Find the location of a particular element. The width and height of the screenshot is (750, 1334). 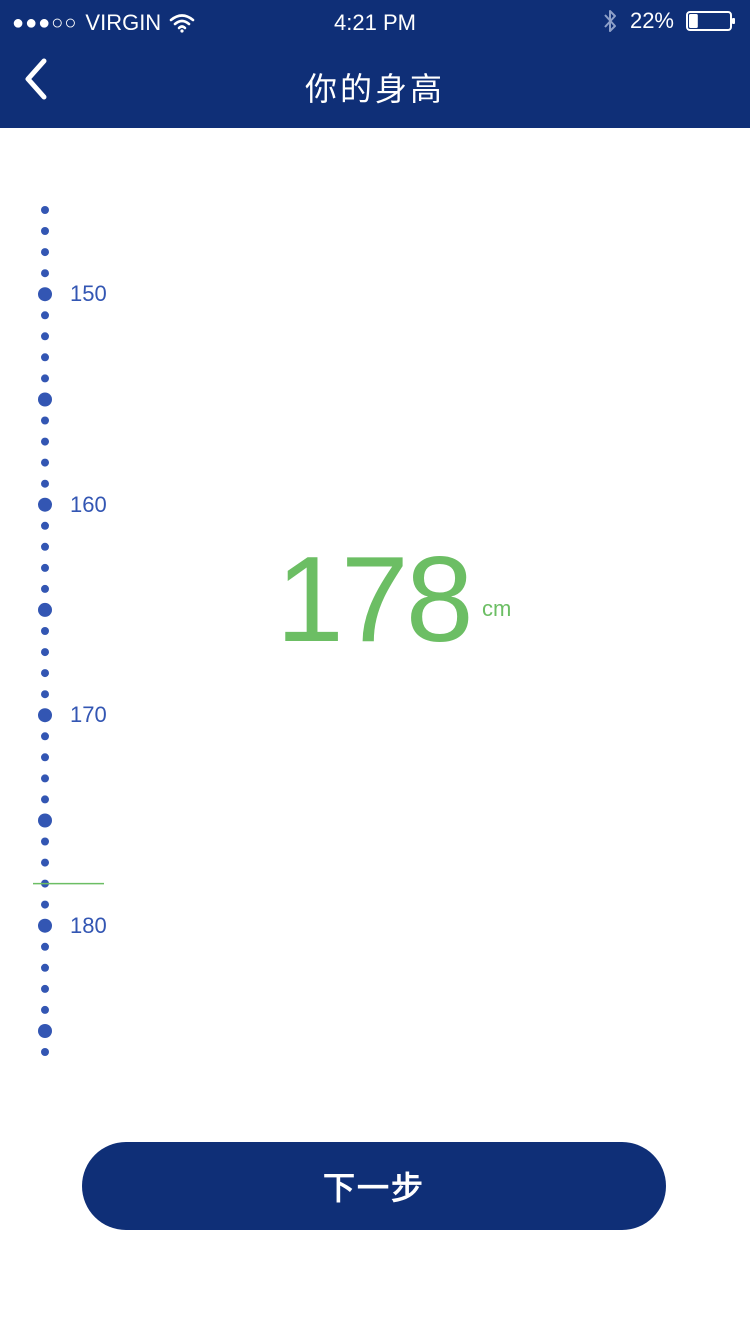

ruler-label: 160 is located at coordinates (88, 504).